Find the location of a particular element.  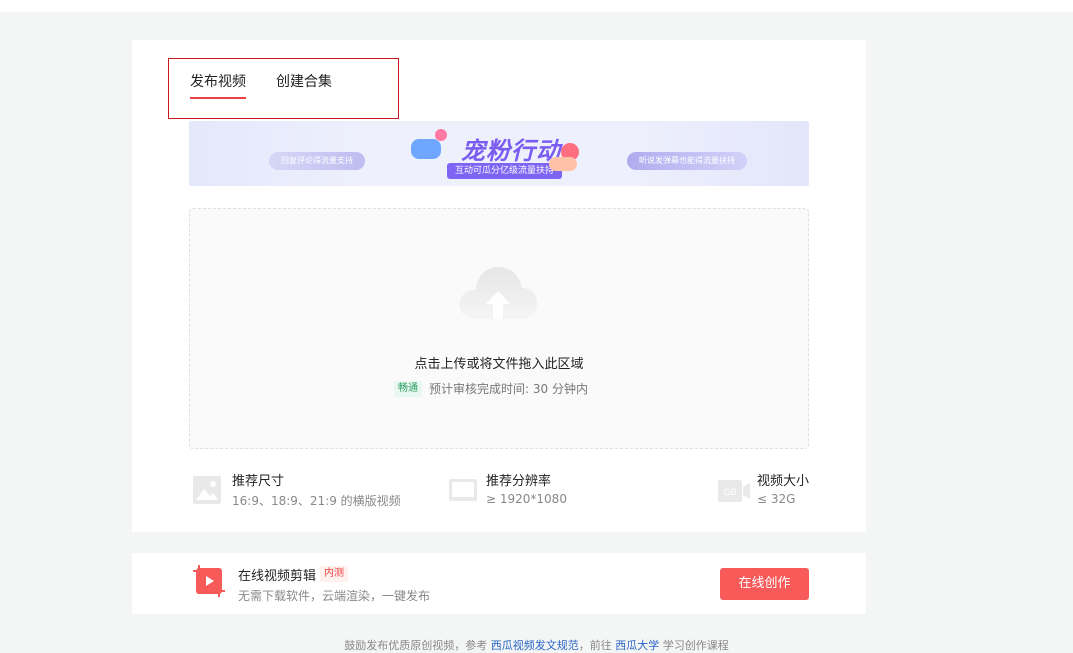

spec-title: 视频大小 is located at coordinates (783, 481).